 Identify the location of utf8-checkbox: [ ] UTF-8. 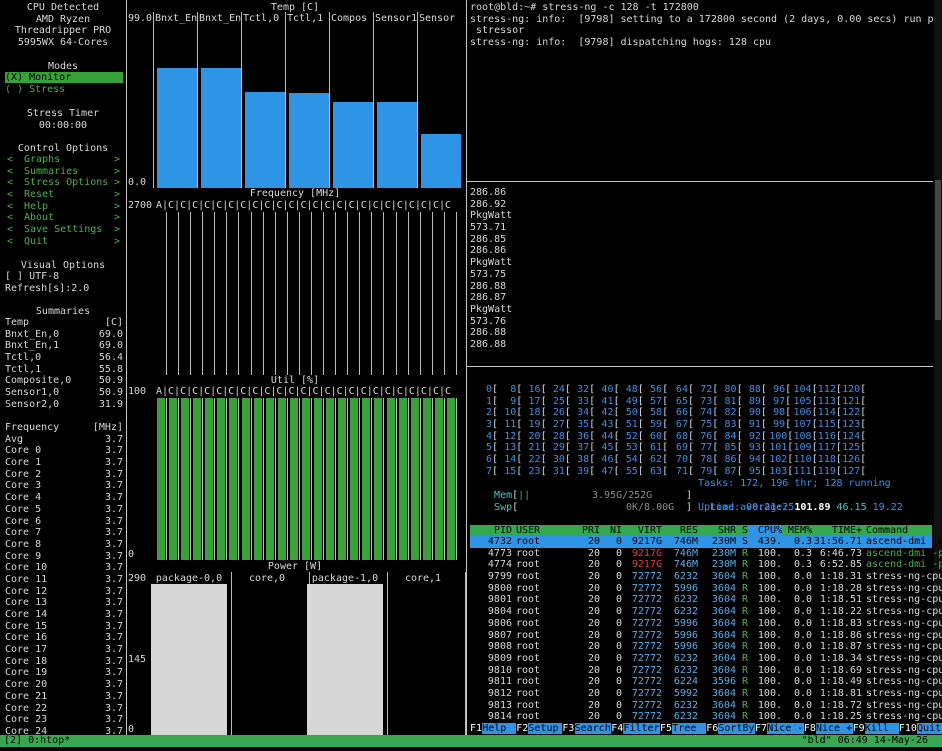
(32, 276).